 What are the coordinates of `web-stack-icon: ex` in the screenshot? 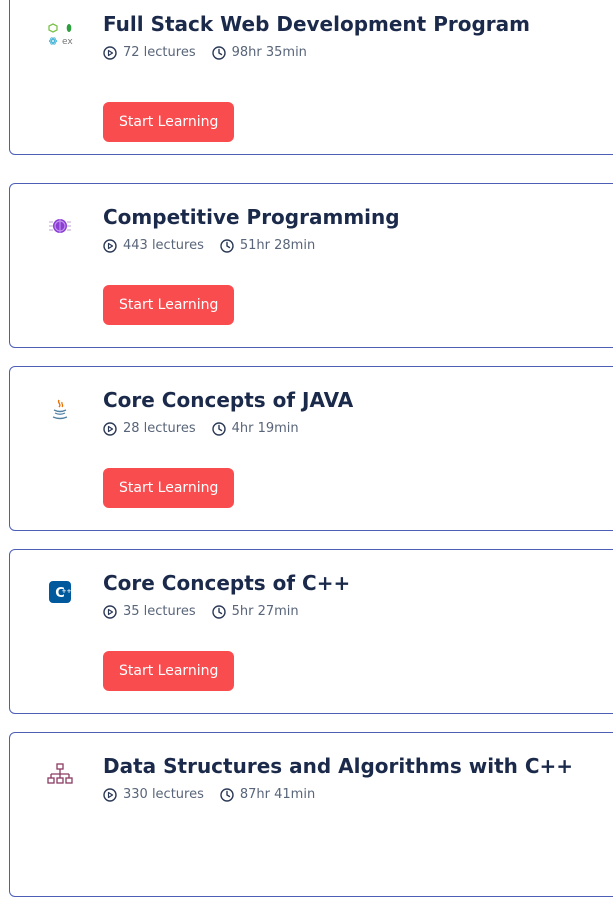 It's located at (60, 33).